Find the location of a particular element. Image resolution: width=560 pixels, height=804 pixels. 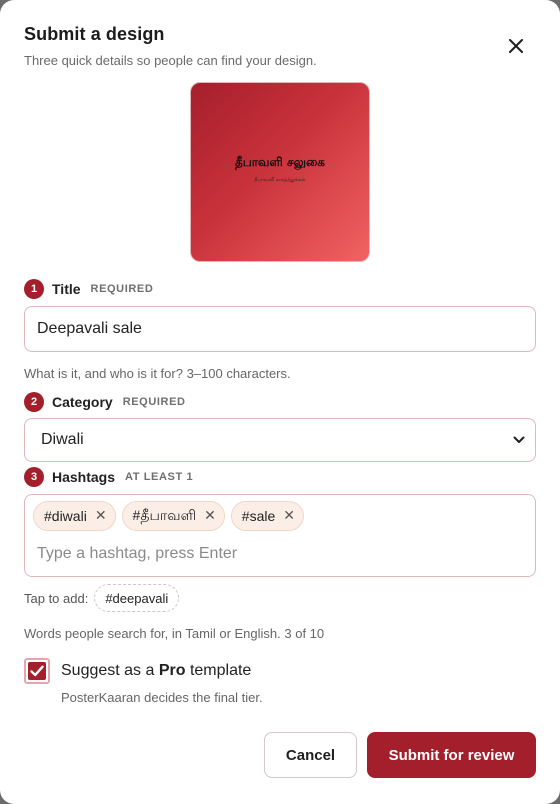

category-selected-value: Diwali is located at coordinates (62, 439).